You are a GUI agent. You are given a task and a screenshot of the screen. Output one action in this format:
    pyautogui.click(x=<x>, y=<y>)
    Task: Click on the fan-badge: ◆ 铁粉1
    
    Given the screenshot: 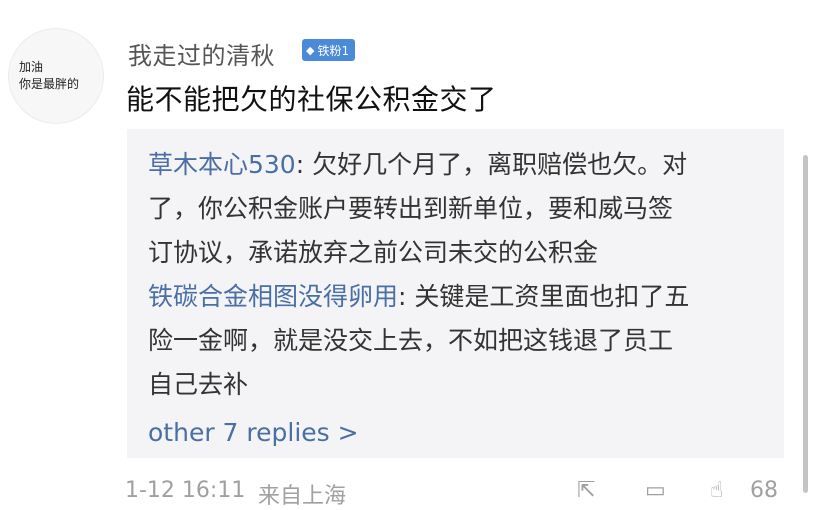 What is the action you would take?
    pyautogui.click(x=329, y=50)
    